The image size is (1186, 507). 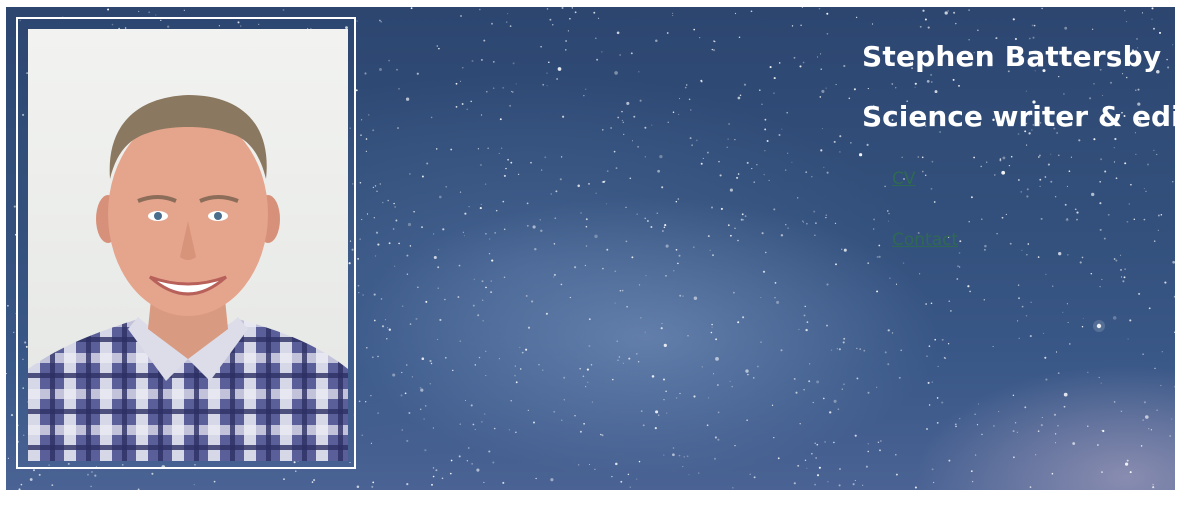 What do you see at coordinates (925, 199) in the screenshot?
I see `nav-item-cv: CV` at bounding box center [925, 199].